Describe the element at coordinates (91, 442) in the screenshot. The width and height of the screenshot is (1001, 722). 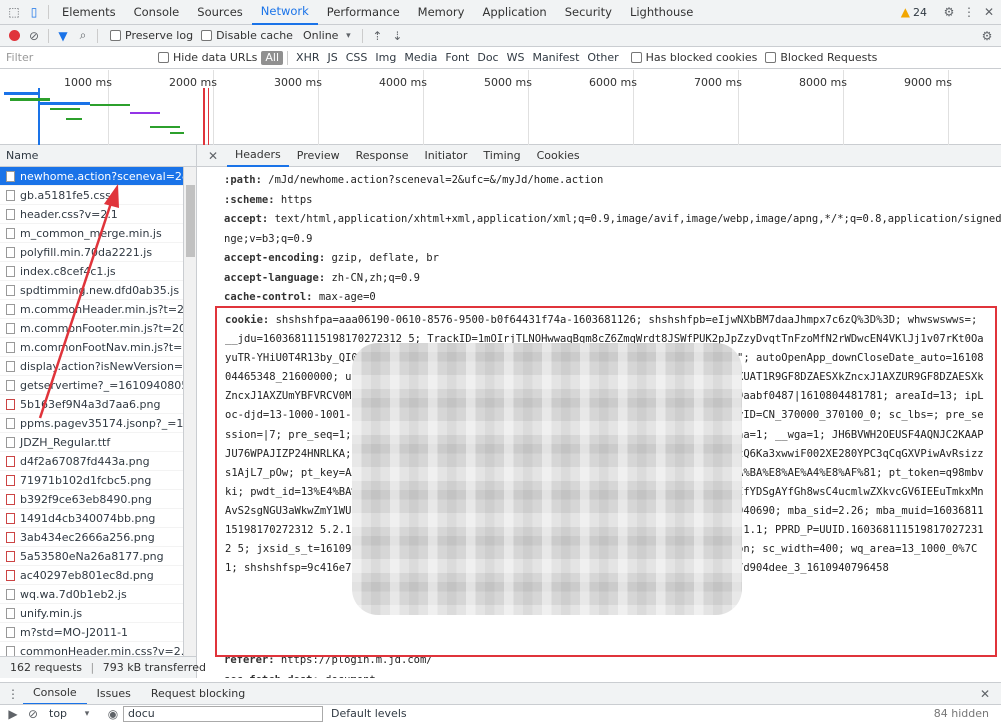
I see `request-row: JDZH_Regular.ttf` at that location.